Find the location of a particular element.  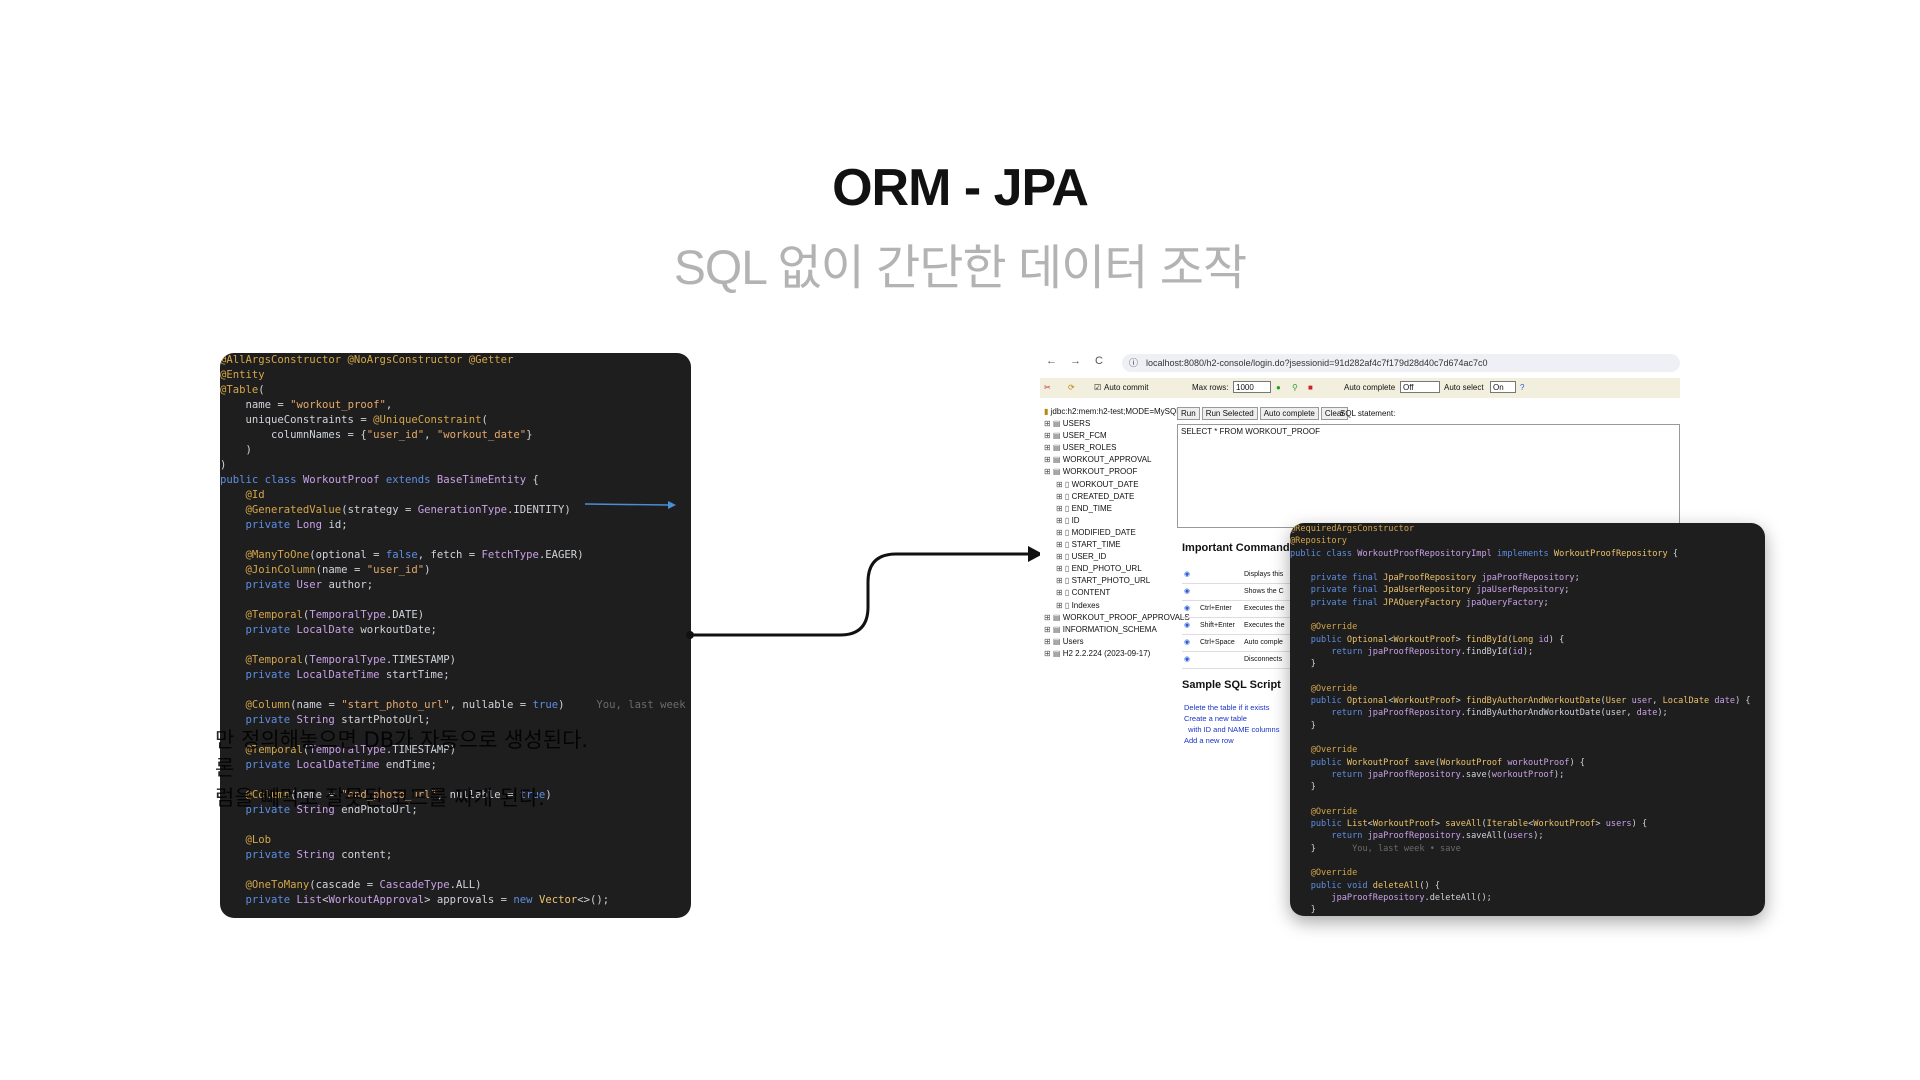

reload-icon: C is located at coordinates (1099, 361).